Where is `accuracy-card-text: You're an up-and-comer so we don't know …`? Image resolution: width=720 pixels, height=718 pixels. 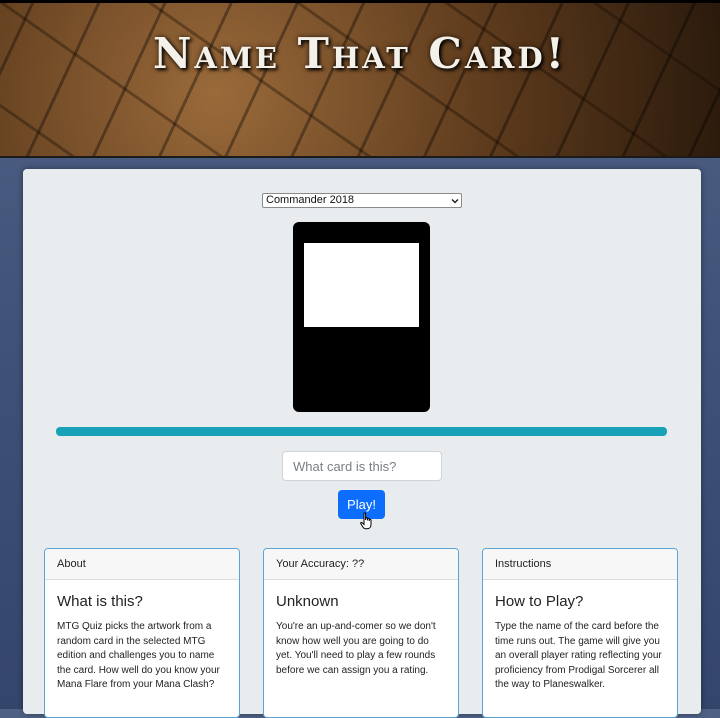 accuracy-card-text: You're an up-and-comer so we don't know … is located at coordinates (356, 648).